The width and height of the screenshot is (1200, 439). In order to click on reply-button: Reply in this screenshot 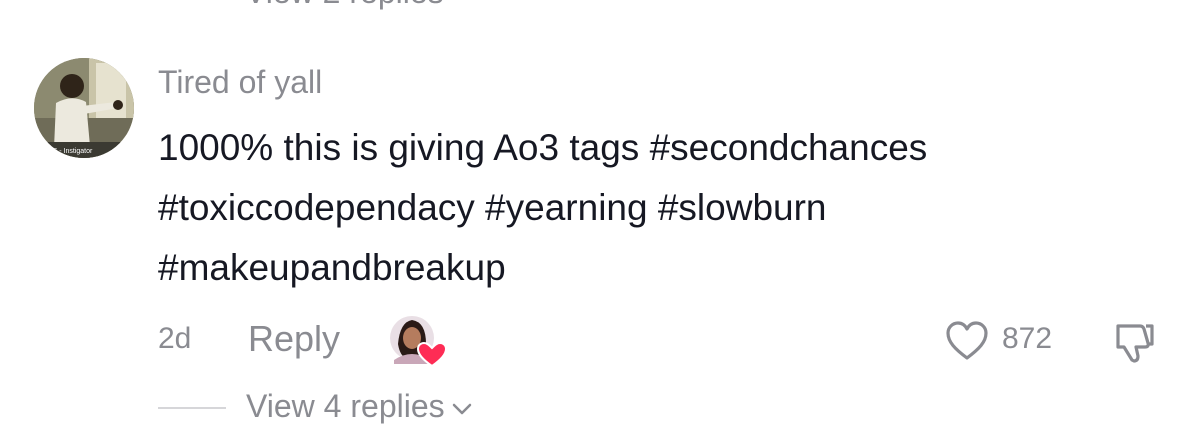, I will do `click(294, 339)`.